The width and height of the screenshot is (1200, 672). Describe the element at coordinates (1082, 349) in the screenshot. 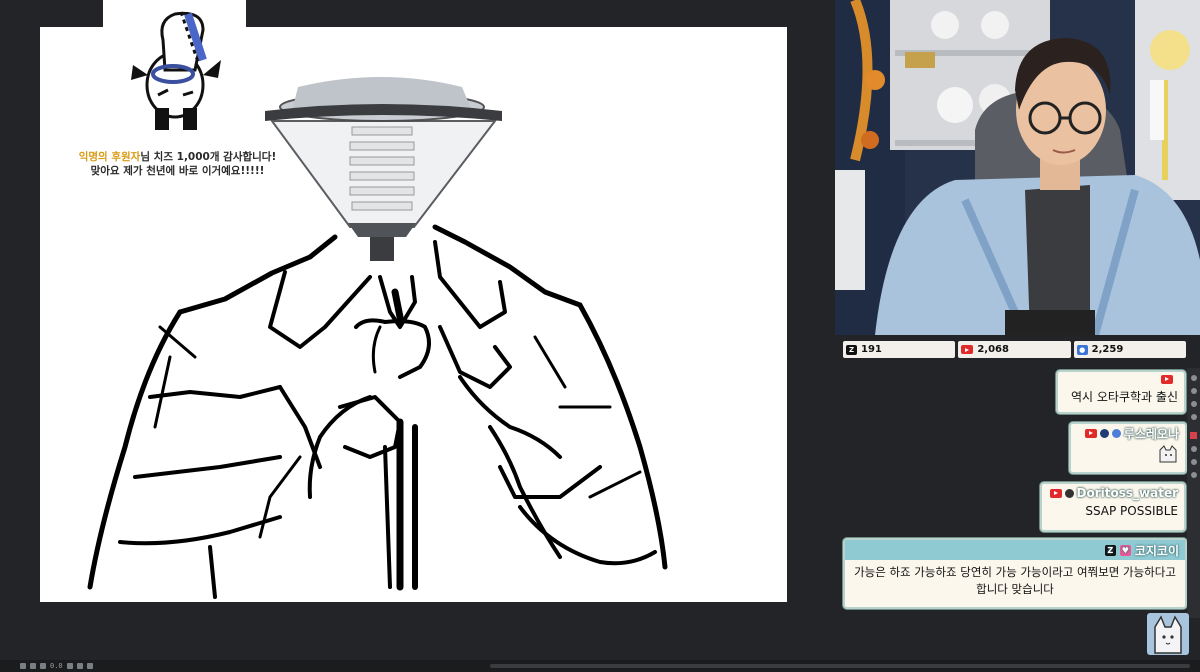

I see `people-icon: ●` at that location.